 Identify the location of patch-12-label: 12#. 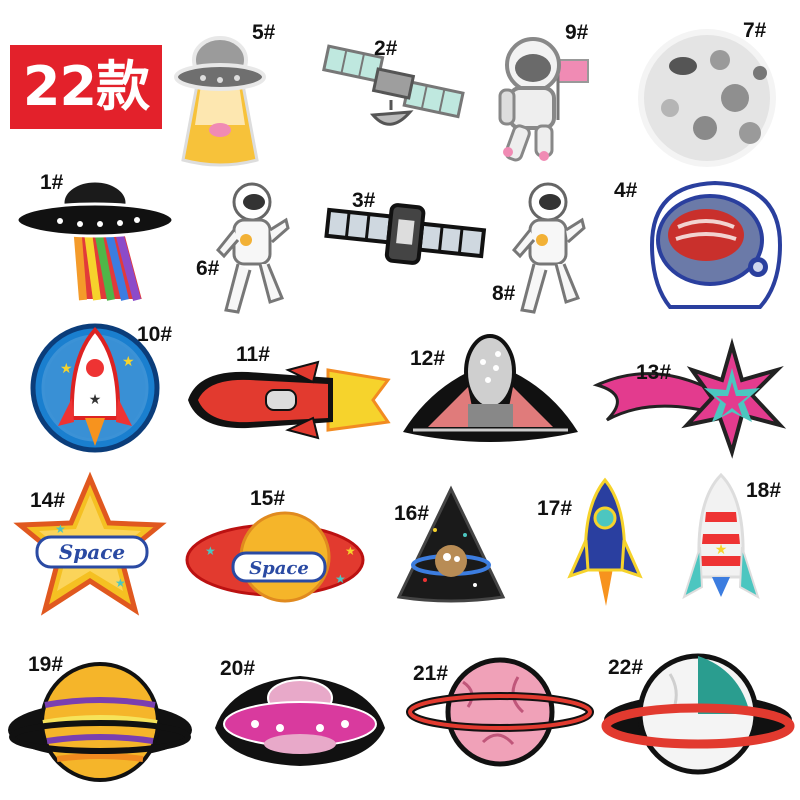
(428, 358).